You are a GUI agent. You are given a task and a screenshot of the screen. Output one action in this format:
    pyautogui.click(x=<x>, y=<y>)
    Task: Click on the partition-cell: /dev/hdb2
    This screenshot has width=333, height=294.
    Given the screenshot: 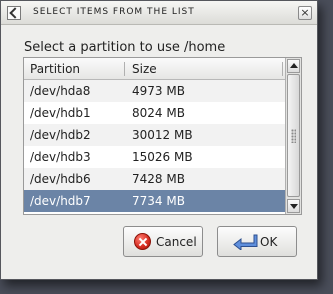 What is the action you would take?
    pyautogui.click(x=60, y=135)
    